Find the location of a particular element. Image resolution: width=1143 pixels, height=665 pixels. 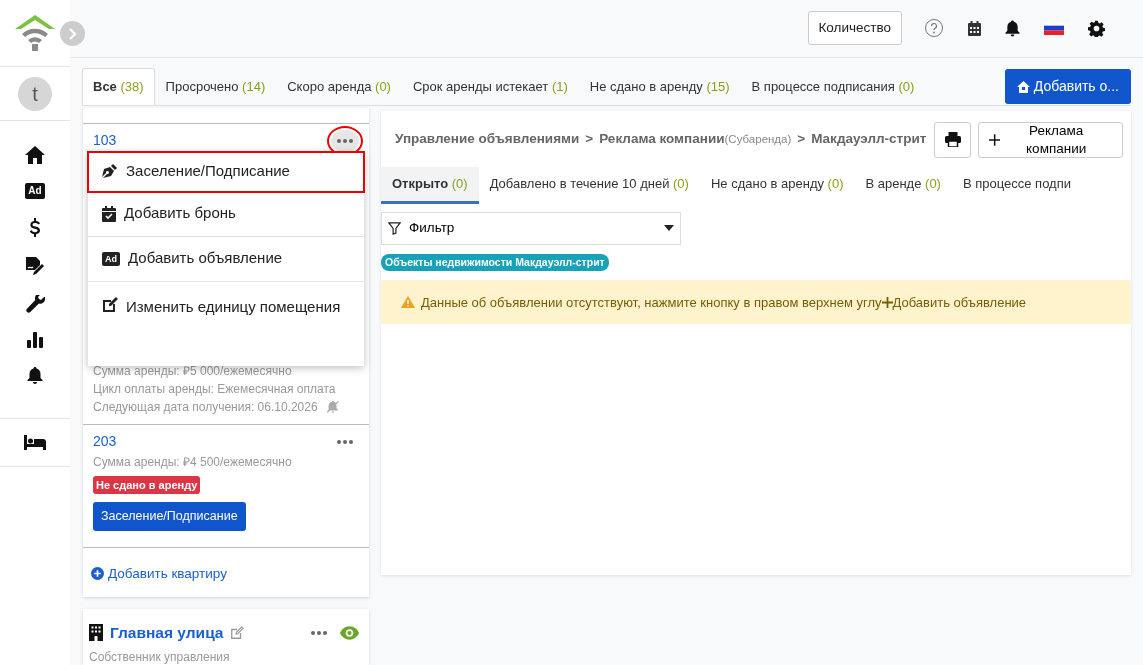

calendar-check-icon is located at coordinates (109, 213).